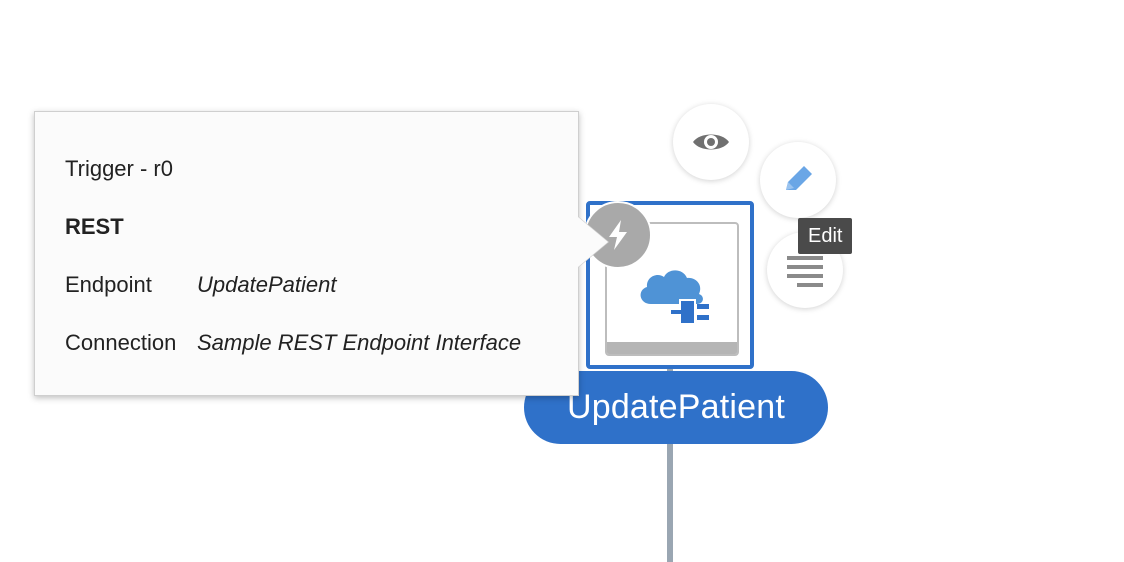  What do you see at coordinates (674, 297) in the screenshot?
I see `cloud-plug-icon` at bounding box center [674, 297].